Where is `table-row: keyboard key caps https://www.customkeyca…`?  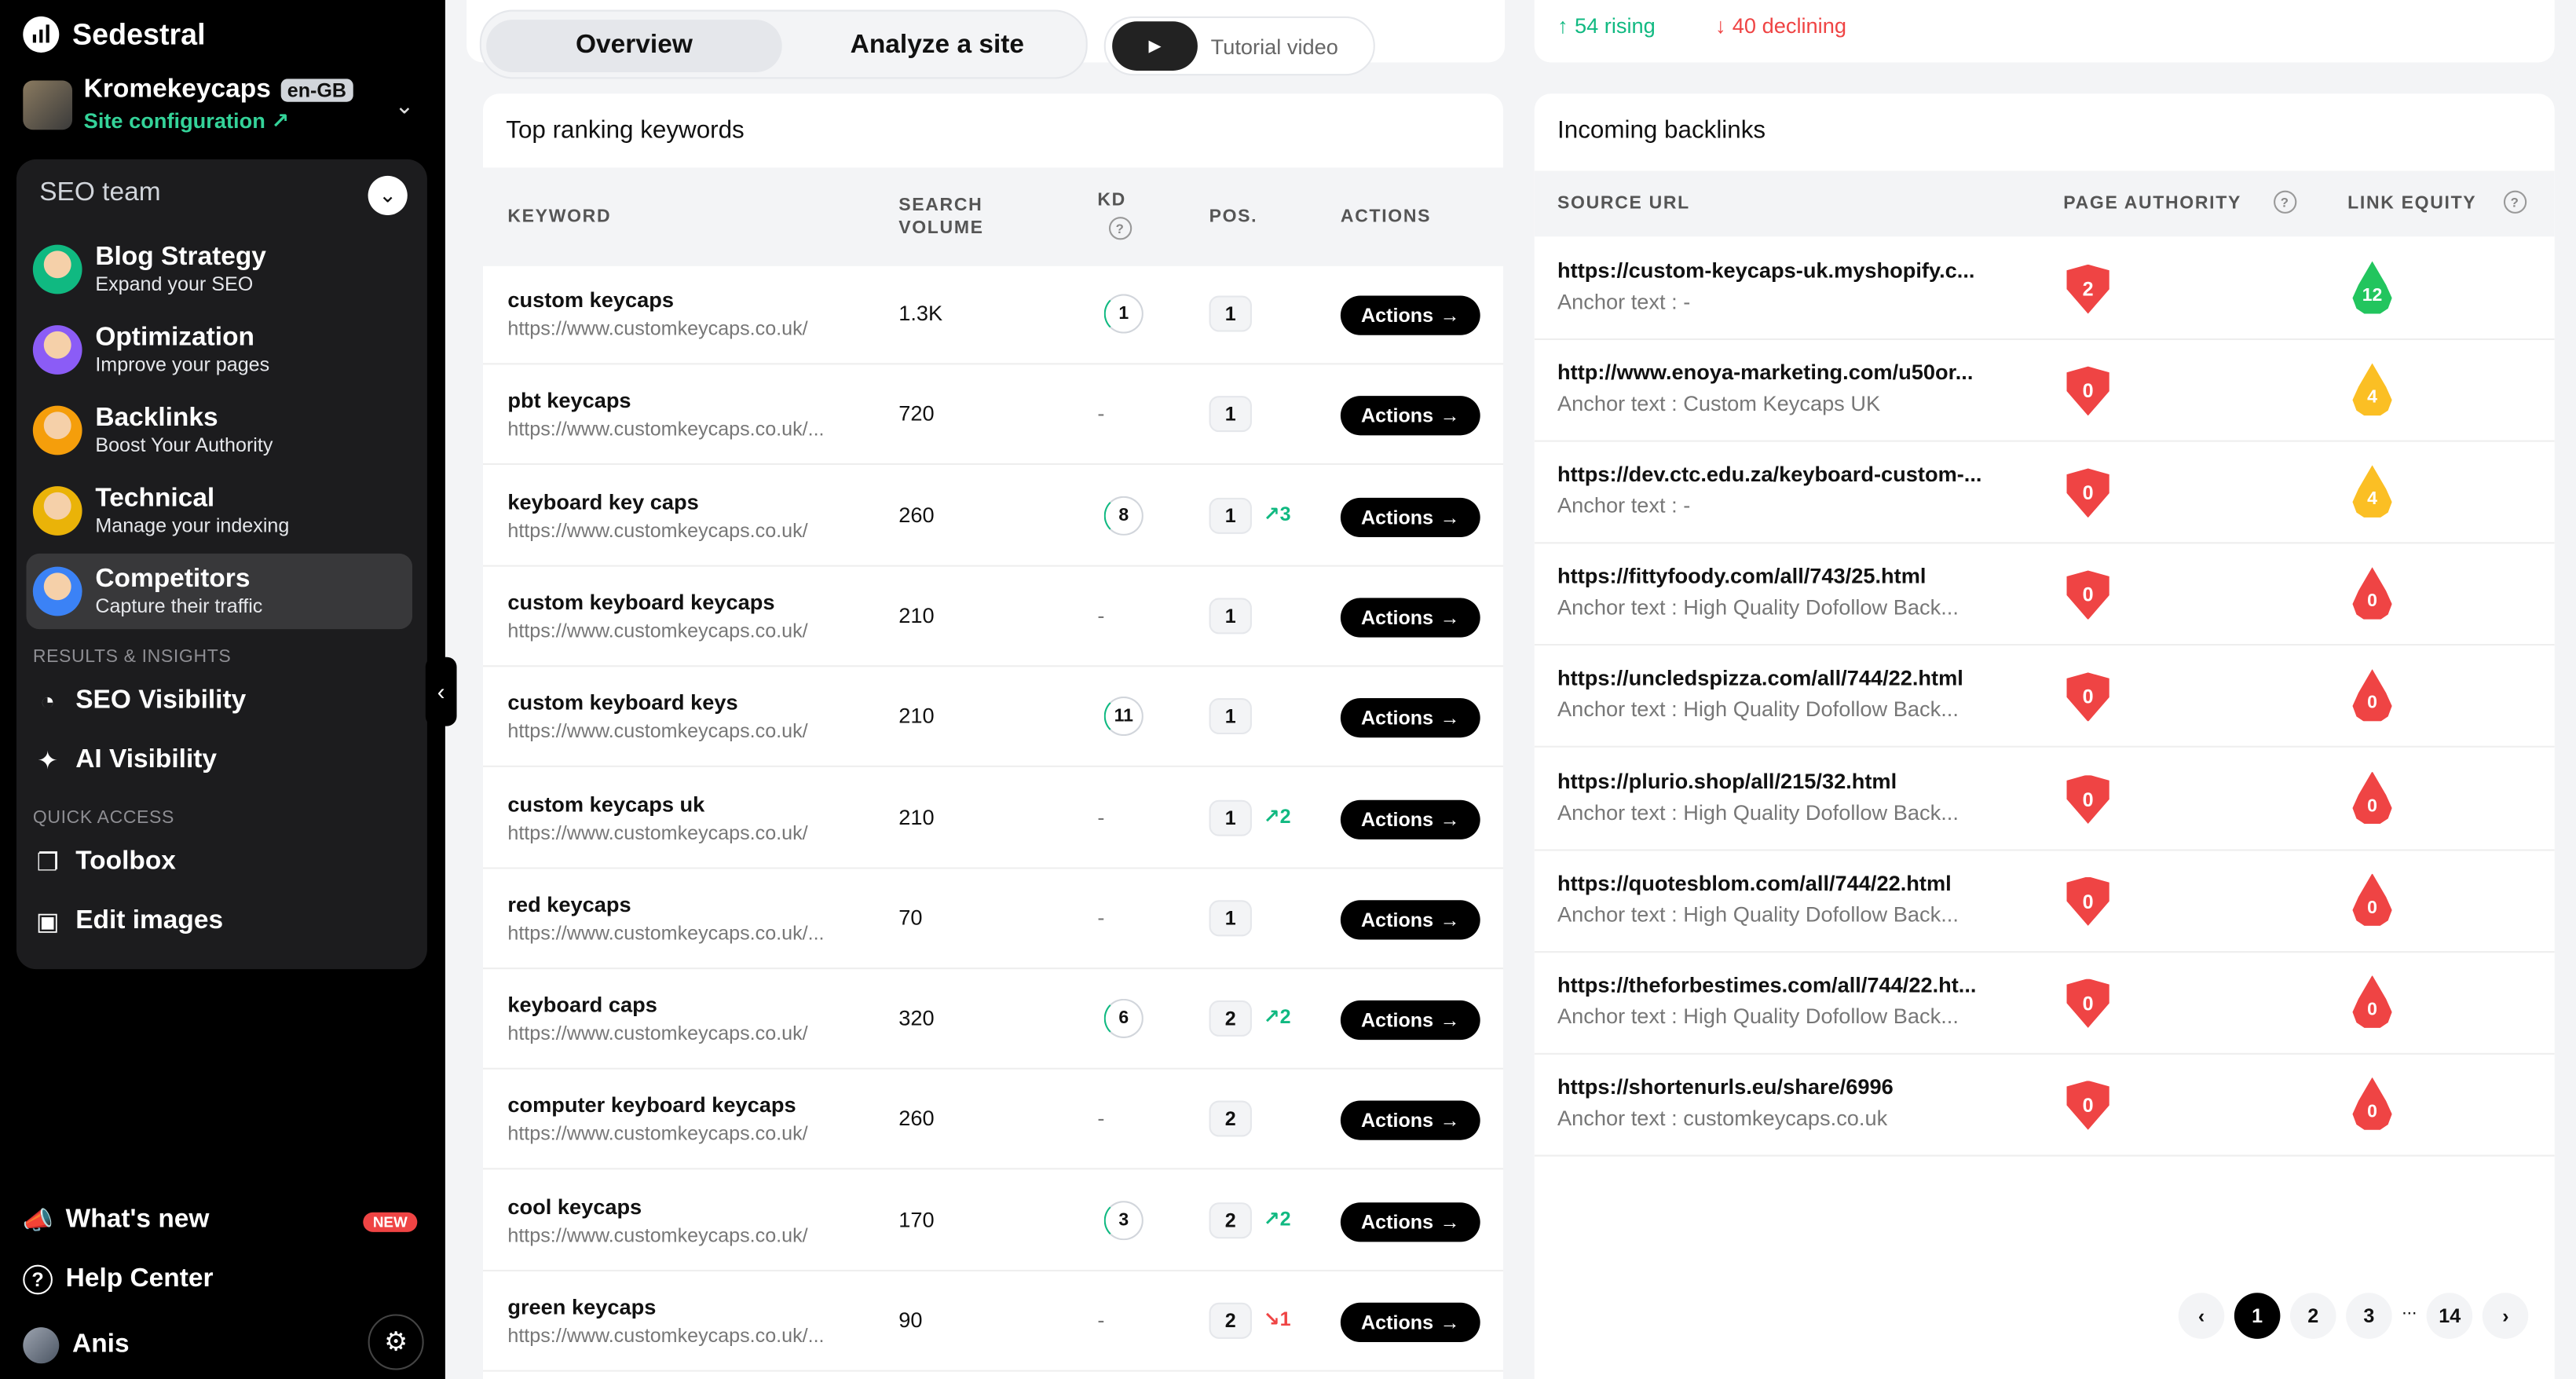
table-row: keyboard key caps https://www.customkeyca… is located at coordinates (992, 516).